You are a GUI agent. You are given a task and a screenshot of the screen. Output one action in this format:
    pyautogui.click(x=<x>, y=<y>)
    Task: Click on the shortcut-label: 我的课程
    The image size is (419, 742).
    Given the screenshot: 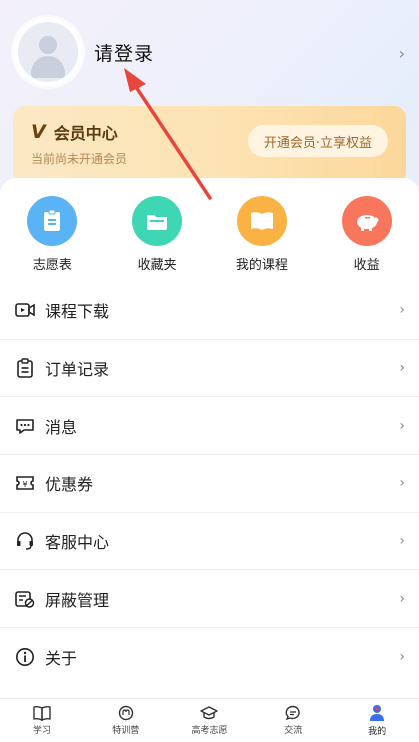 What is the action you would take?
    pyautogui.click(x=261, y=265)
    